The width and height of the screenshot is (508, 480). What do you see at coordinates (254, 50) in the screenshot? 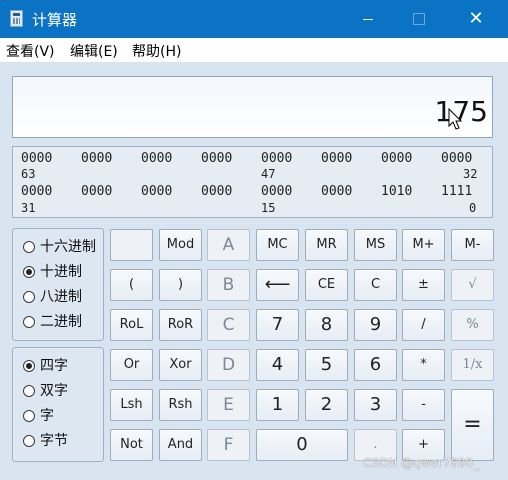
I see `menu-bar: 查看(V) 编辑(E) 帮助(H)` at bounding box center [254, 50].